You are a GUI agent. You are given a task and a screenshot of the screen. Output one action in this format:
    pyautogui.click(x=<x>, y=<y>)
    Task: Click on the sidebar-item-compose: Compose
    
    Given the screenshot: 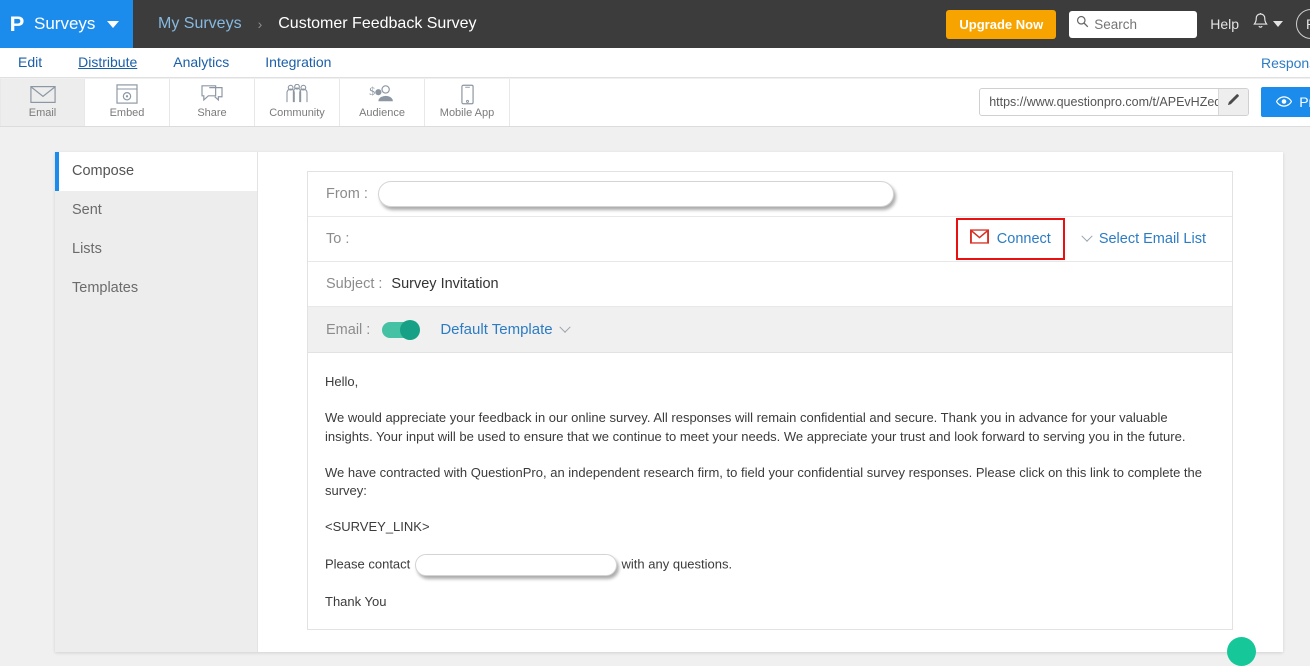 What is the action you would take?
    pyautogui.click(x=156, y=171)
    